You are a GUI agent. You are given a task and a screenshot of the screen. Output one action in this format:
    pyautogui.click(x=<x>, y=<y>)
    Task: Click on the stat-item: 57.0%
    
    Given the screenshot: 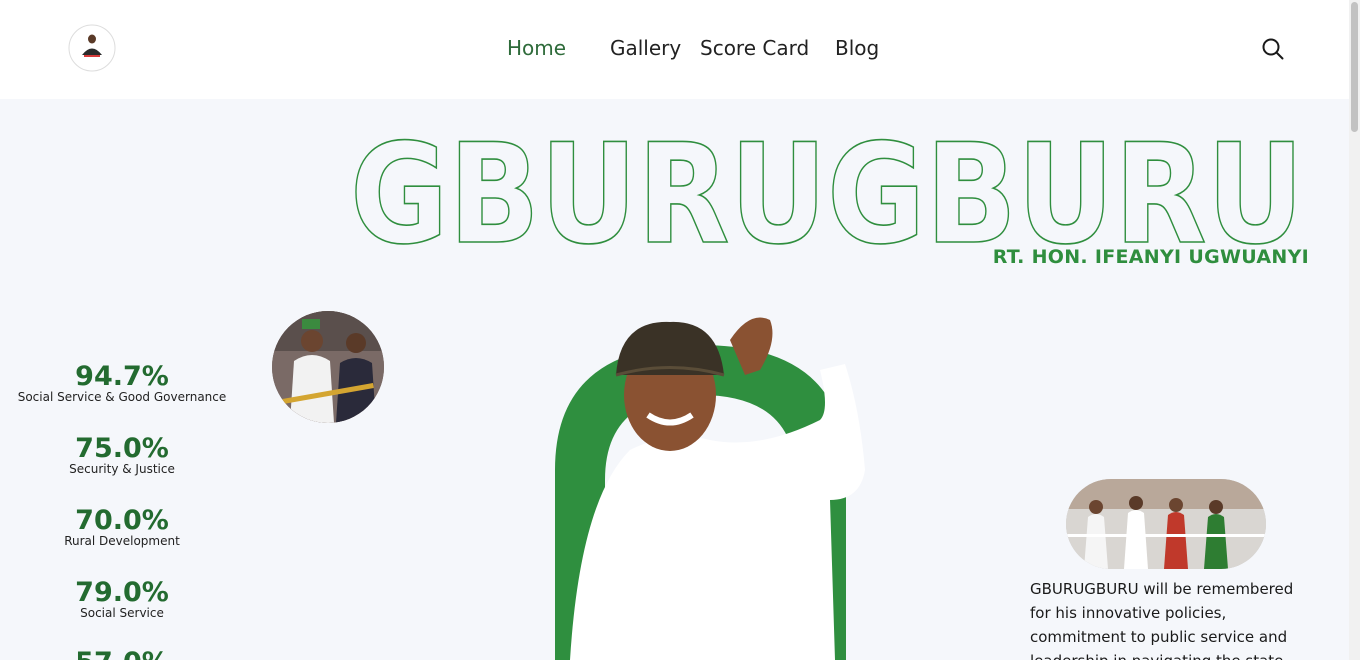 What is the action you would take?
    pyautogui.click(x=122, y=654)
    